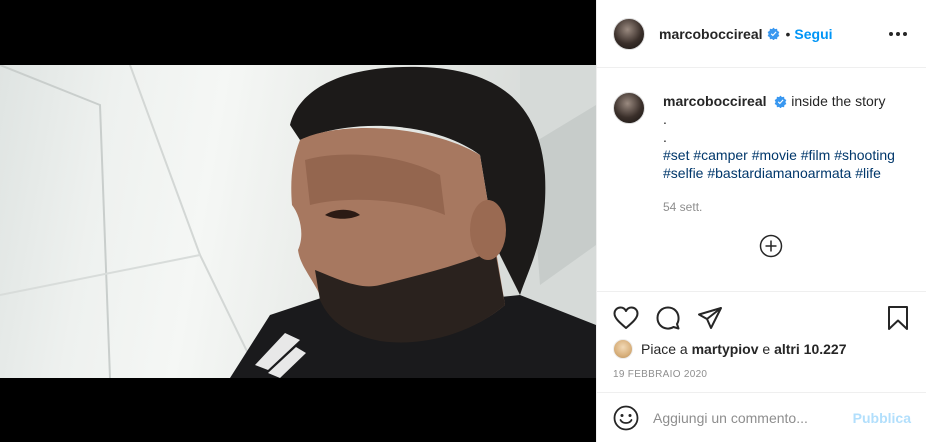  I want to click on bookmark-glyph, so click(898, 318).